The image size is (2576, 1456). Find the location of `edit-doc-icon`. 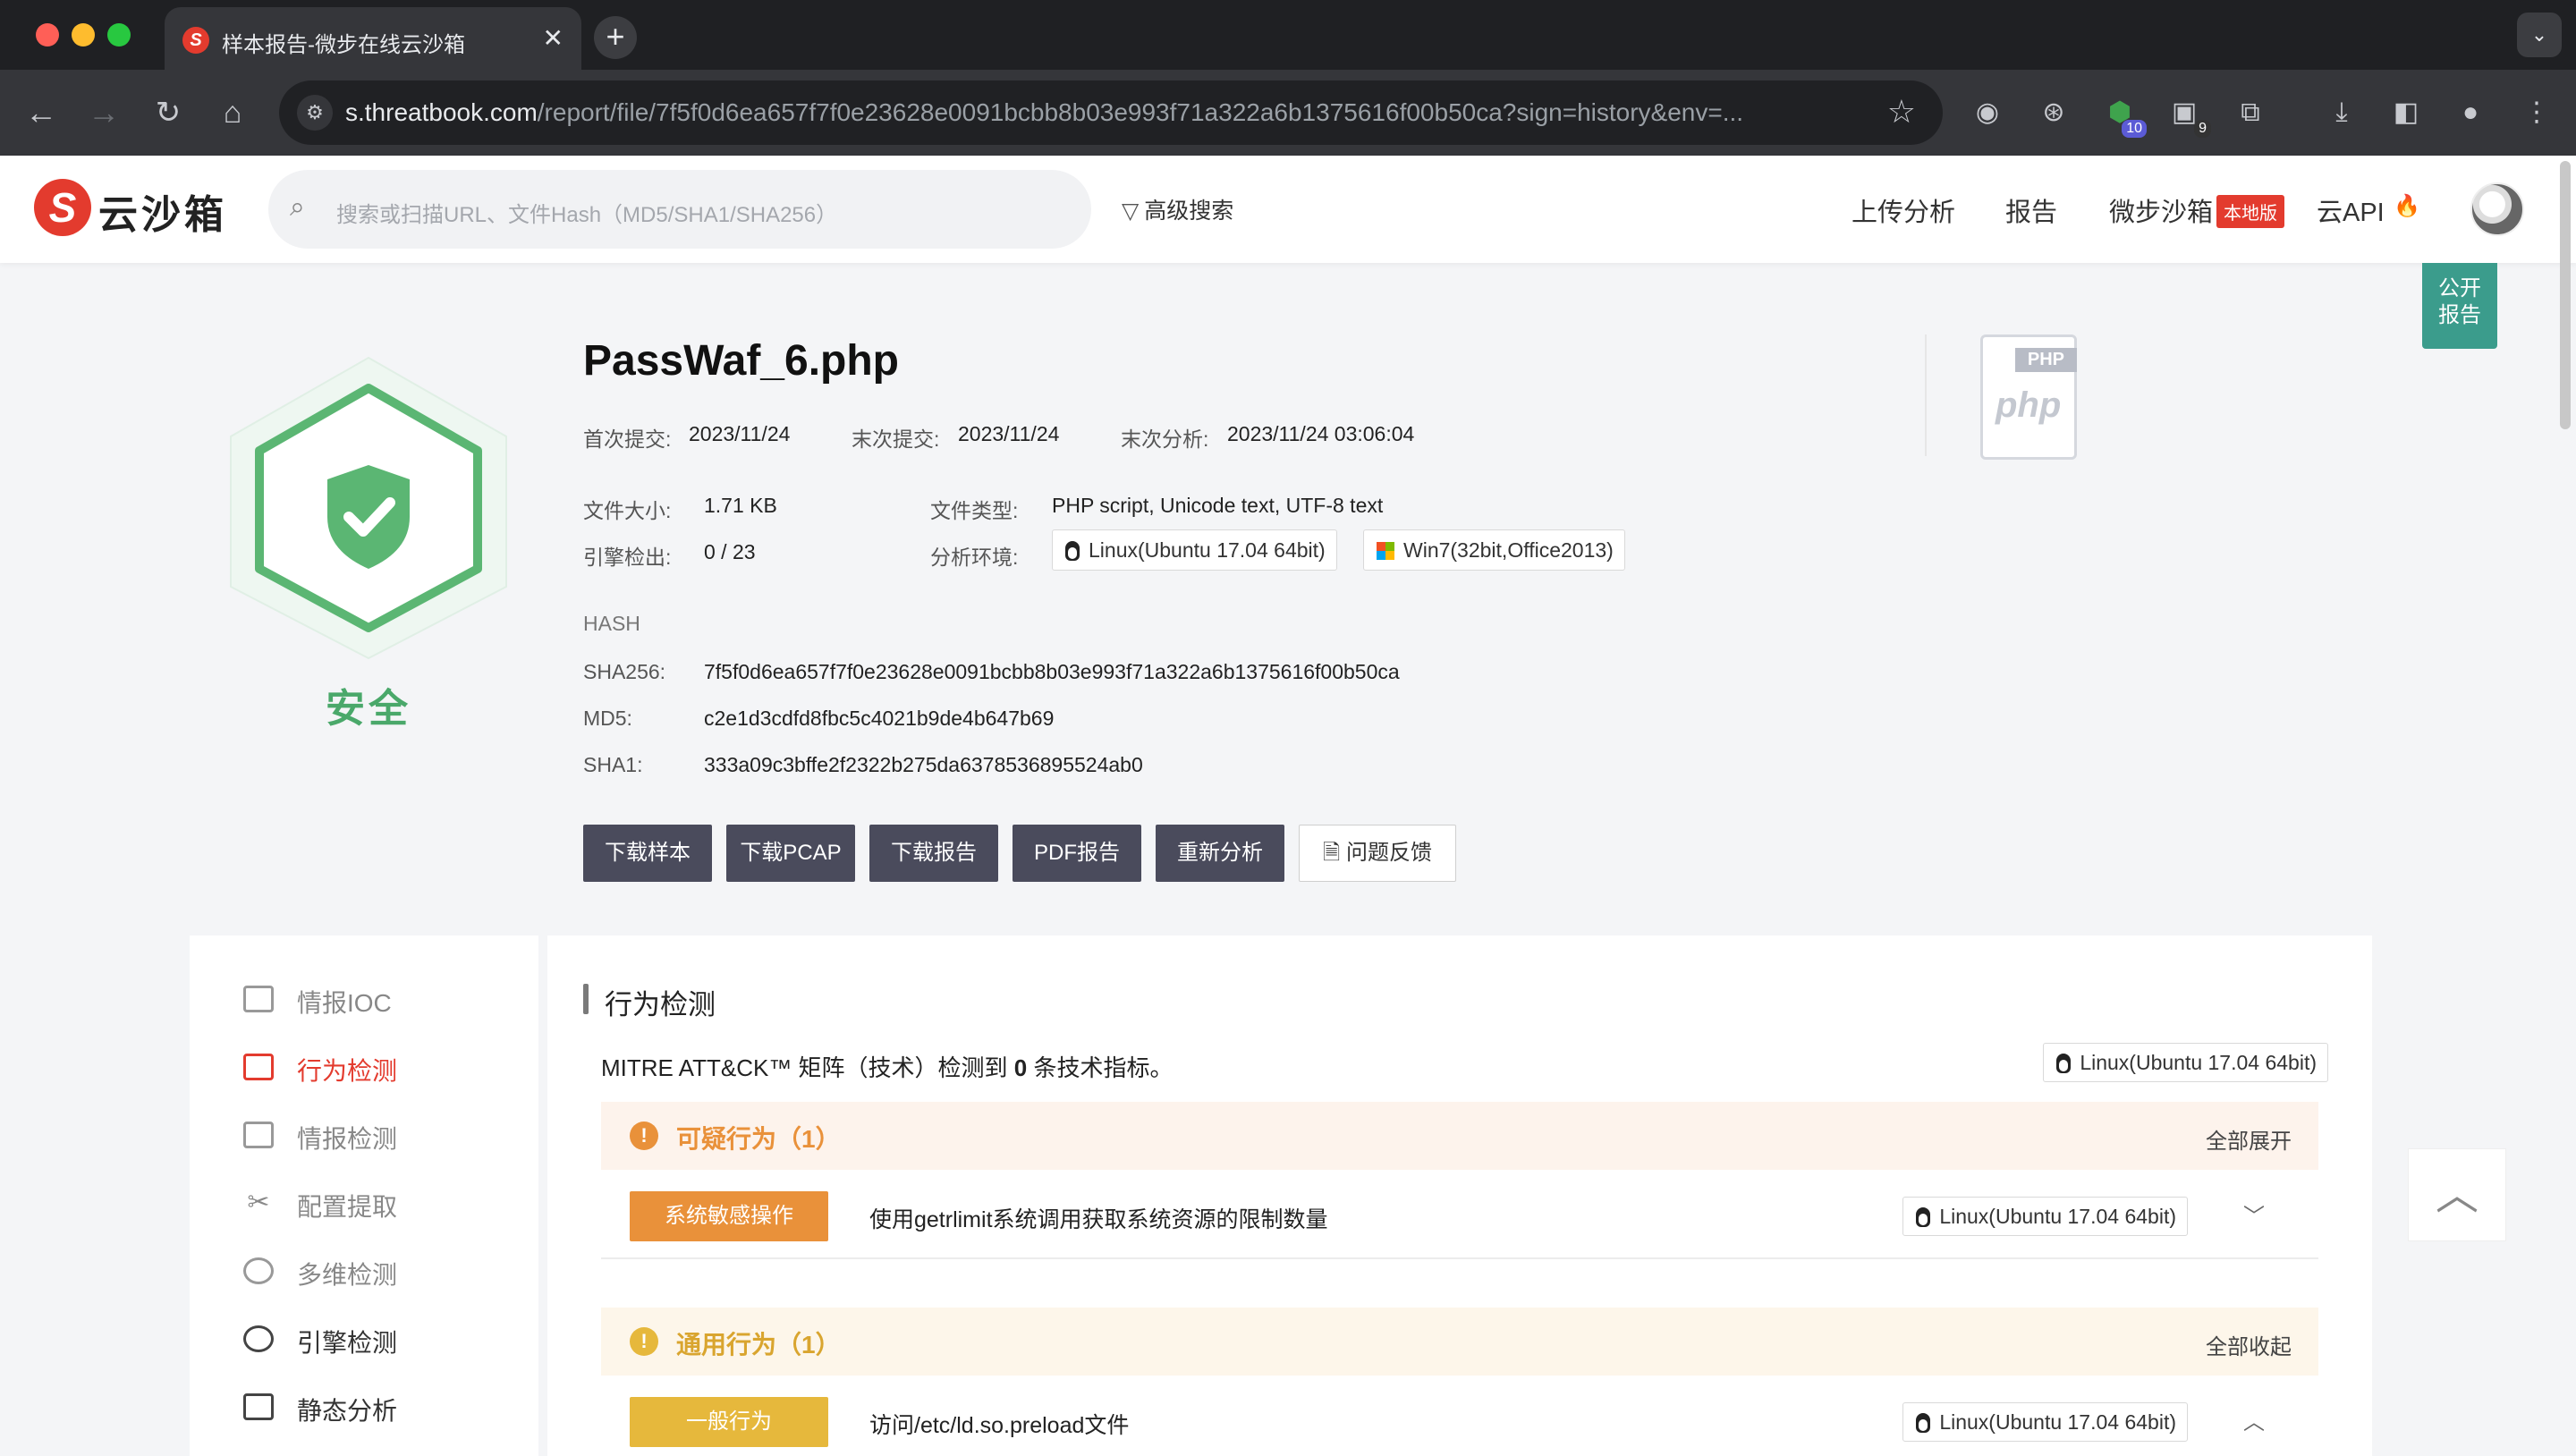

edit-doc-icon is located at coordinates (258, 999).